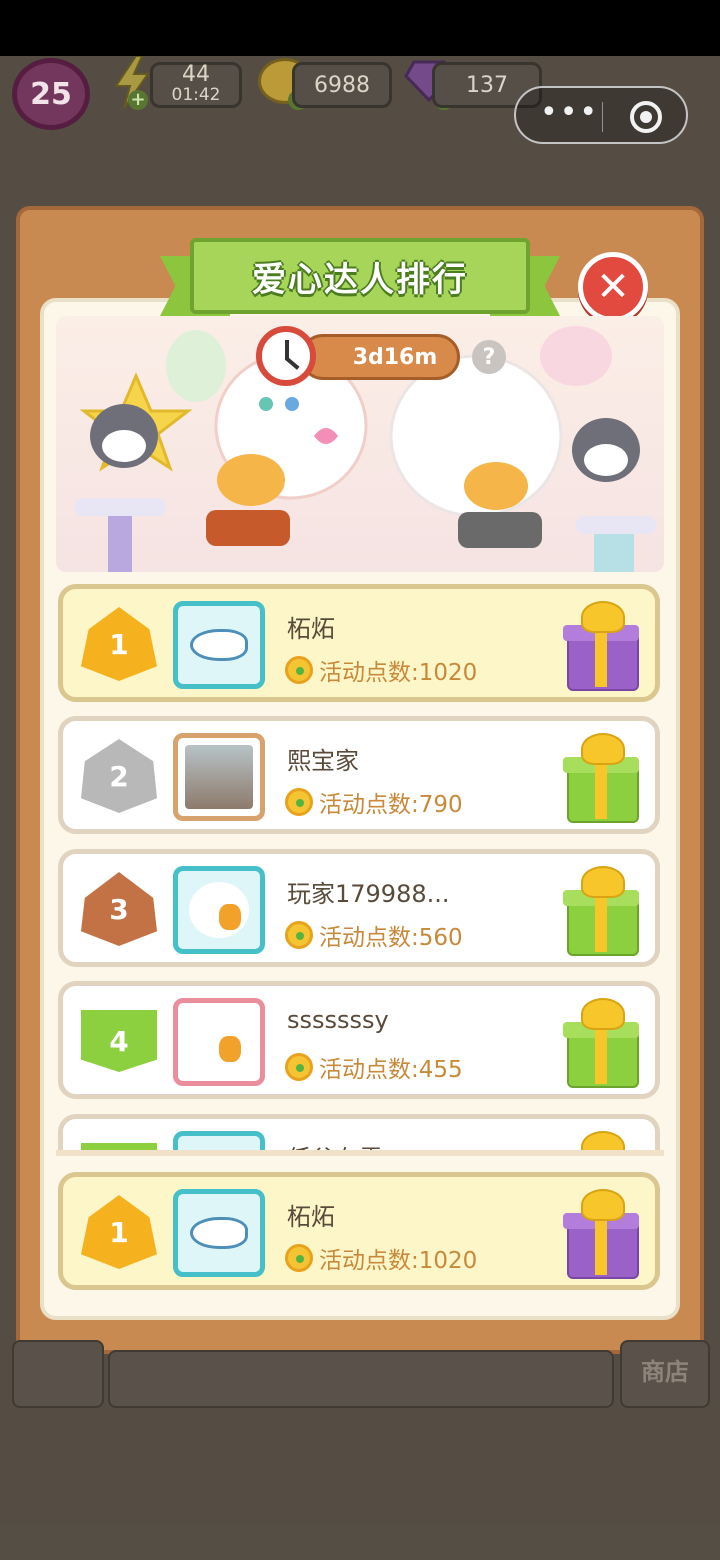  I want to click on score: 活动点数:790, so click(374, 802).